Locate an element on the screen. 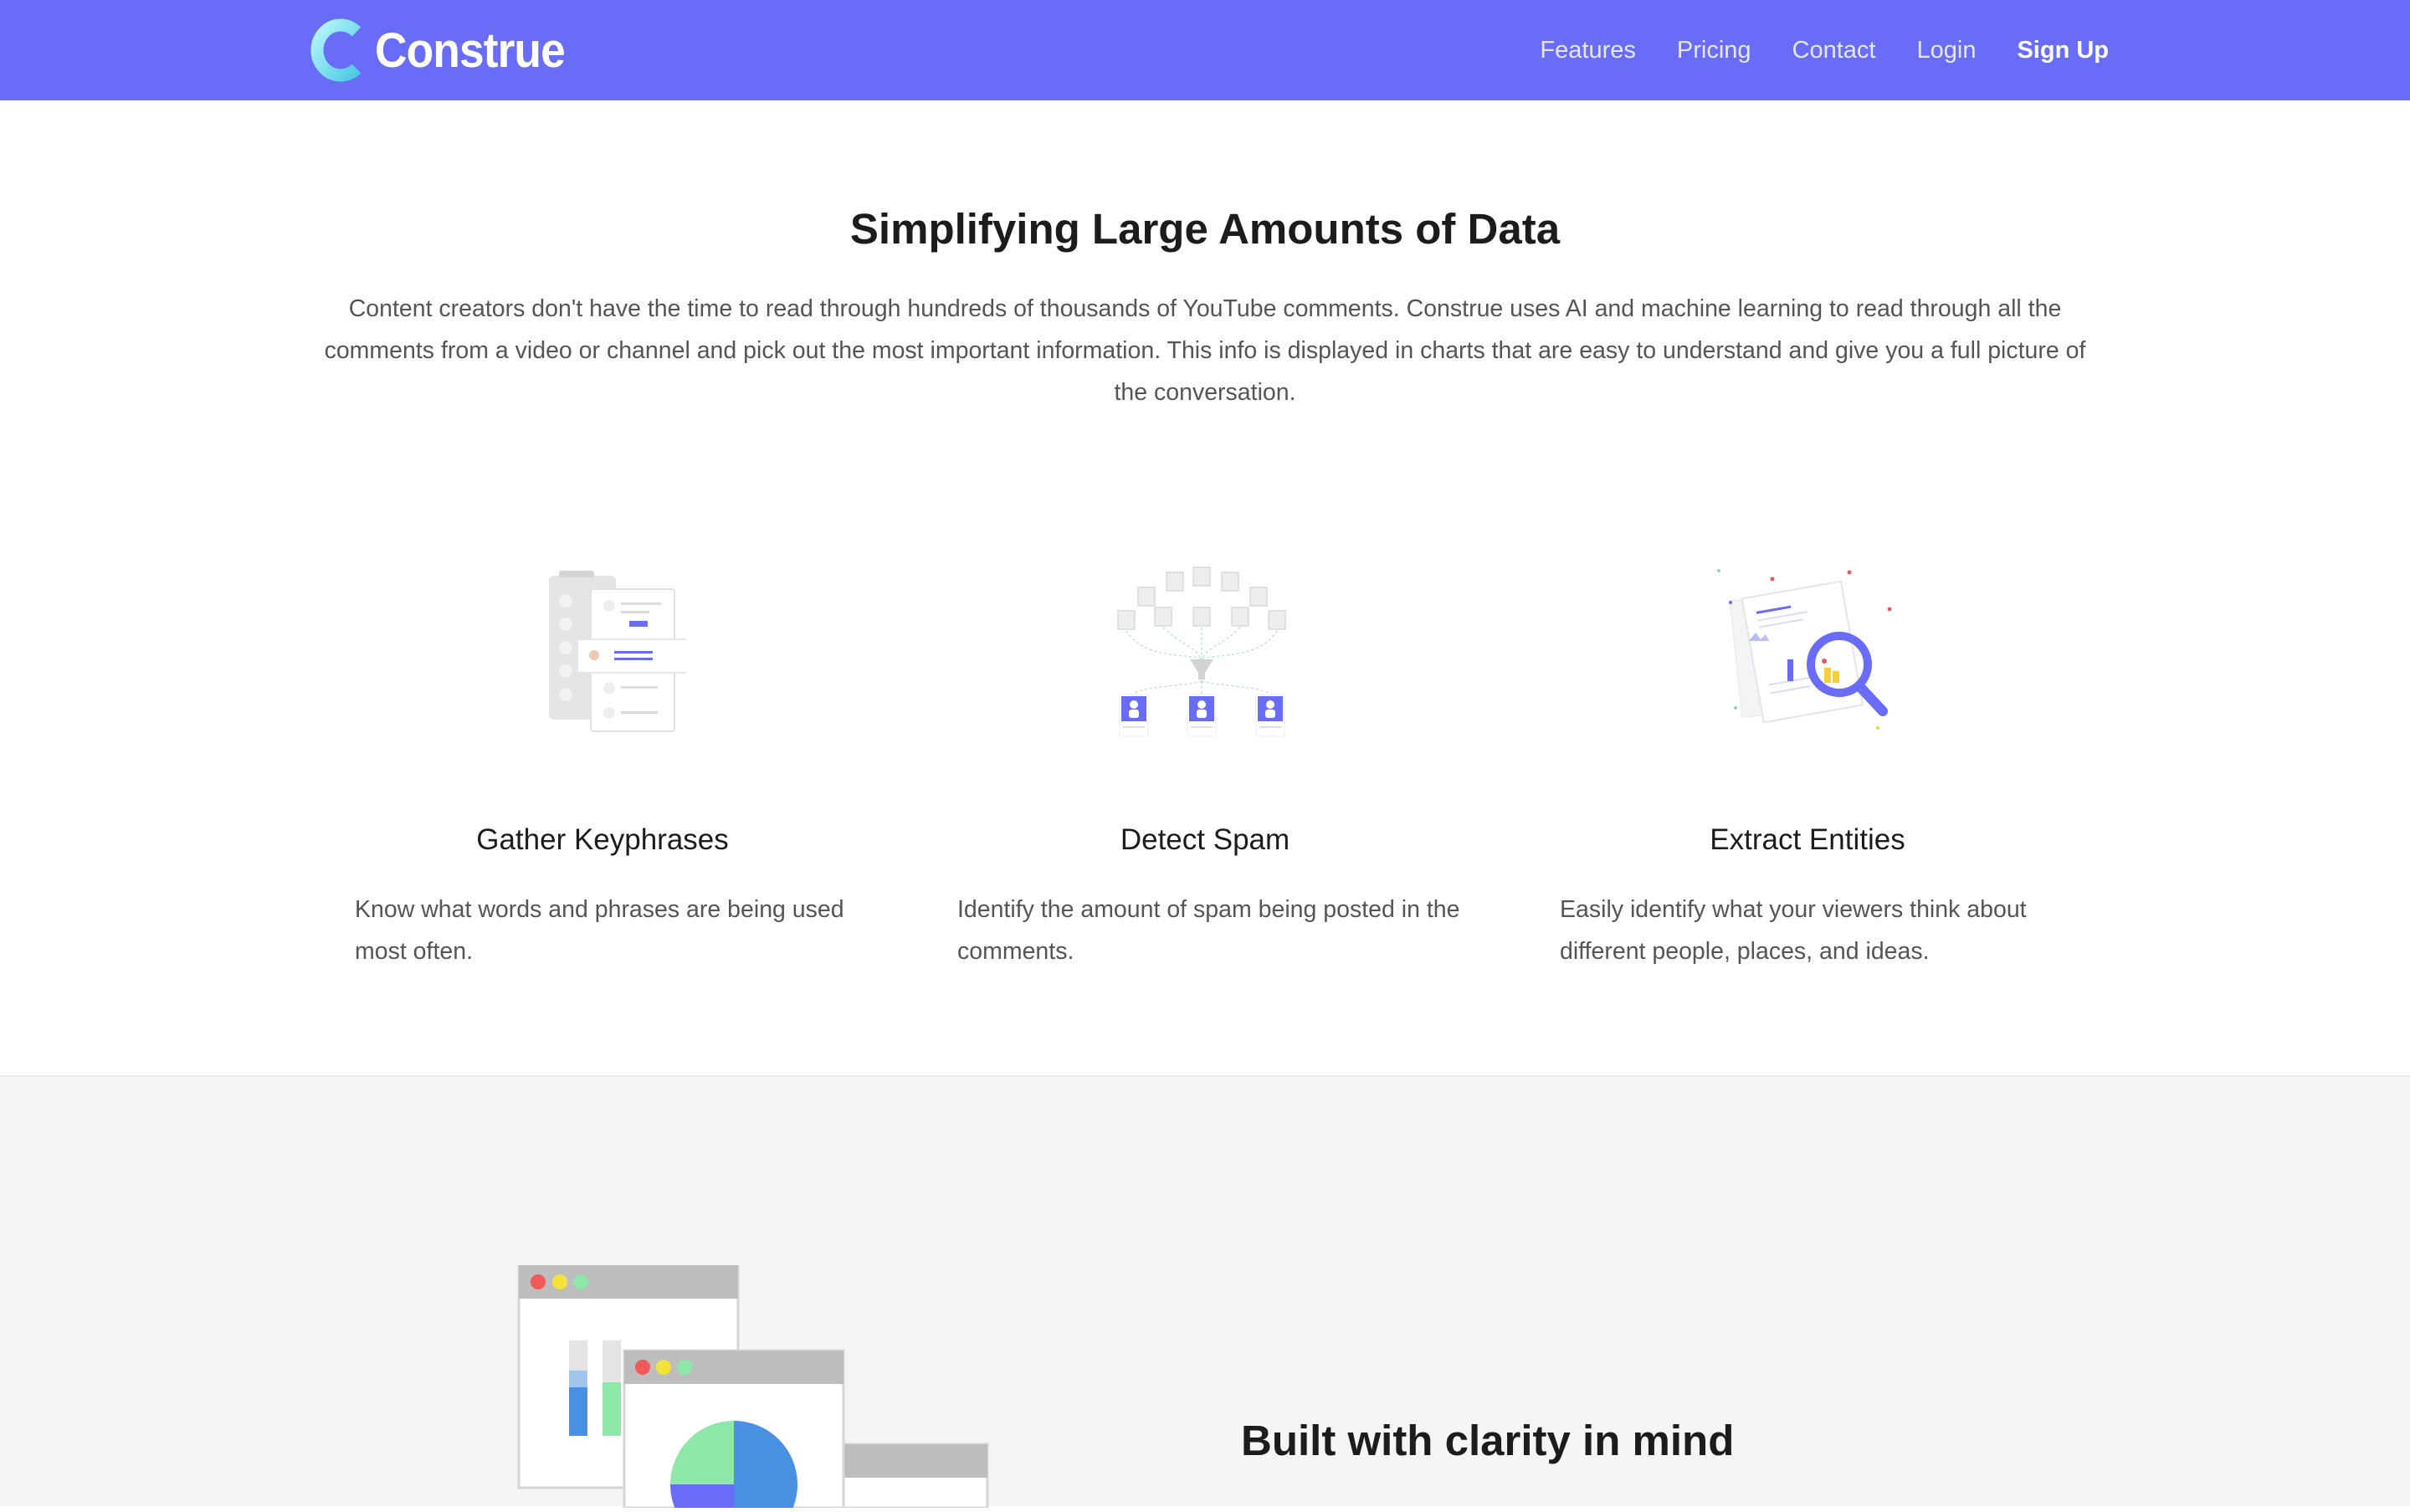 Image resolution: width=2410 pixels, height=1512 pixels. nav-features: Features is located at coordinates (1587, 50).